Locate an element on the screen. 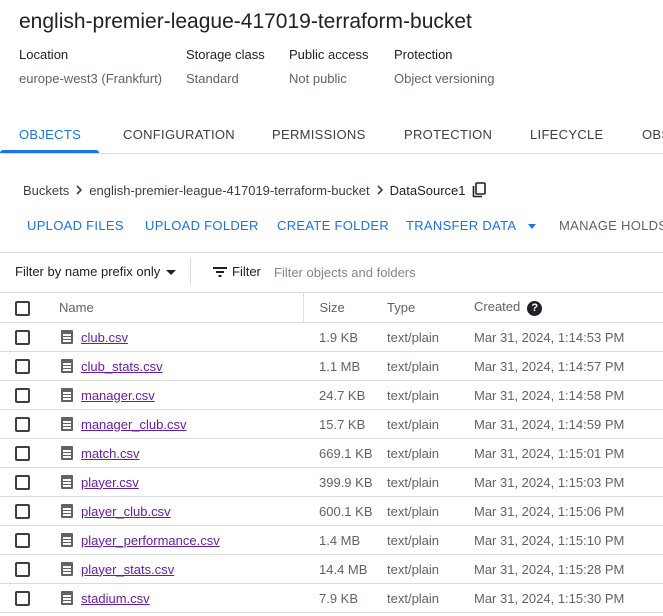 This screenshot has height=616, width=663. created-cell: Mar 31, 2024, 1:15:03 PM is located at coordinates (568, 482).